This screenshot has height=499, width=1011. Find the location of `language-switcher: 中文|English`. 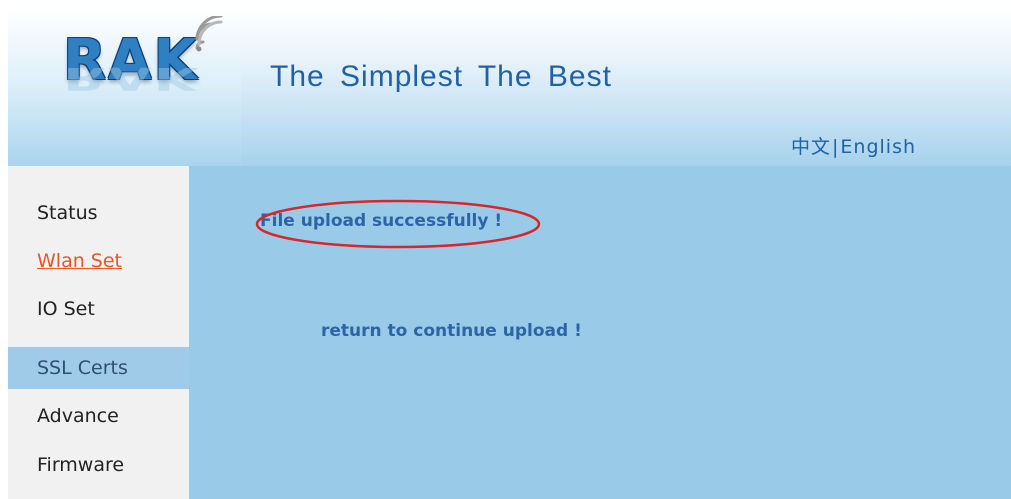

language-switcher: 中文|English is located at coordinates (853, 145).